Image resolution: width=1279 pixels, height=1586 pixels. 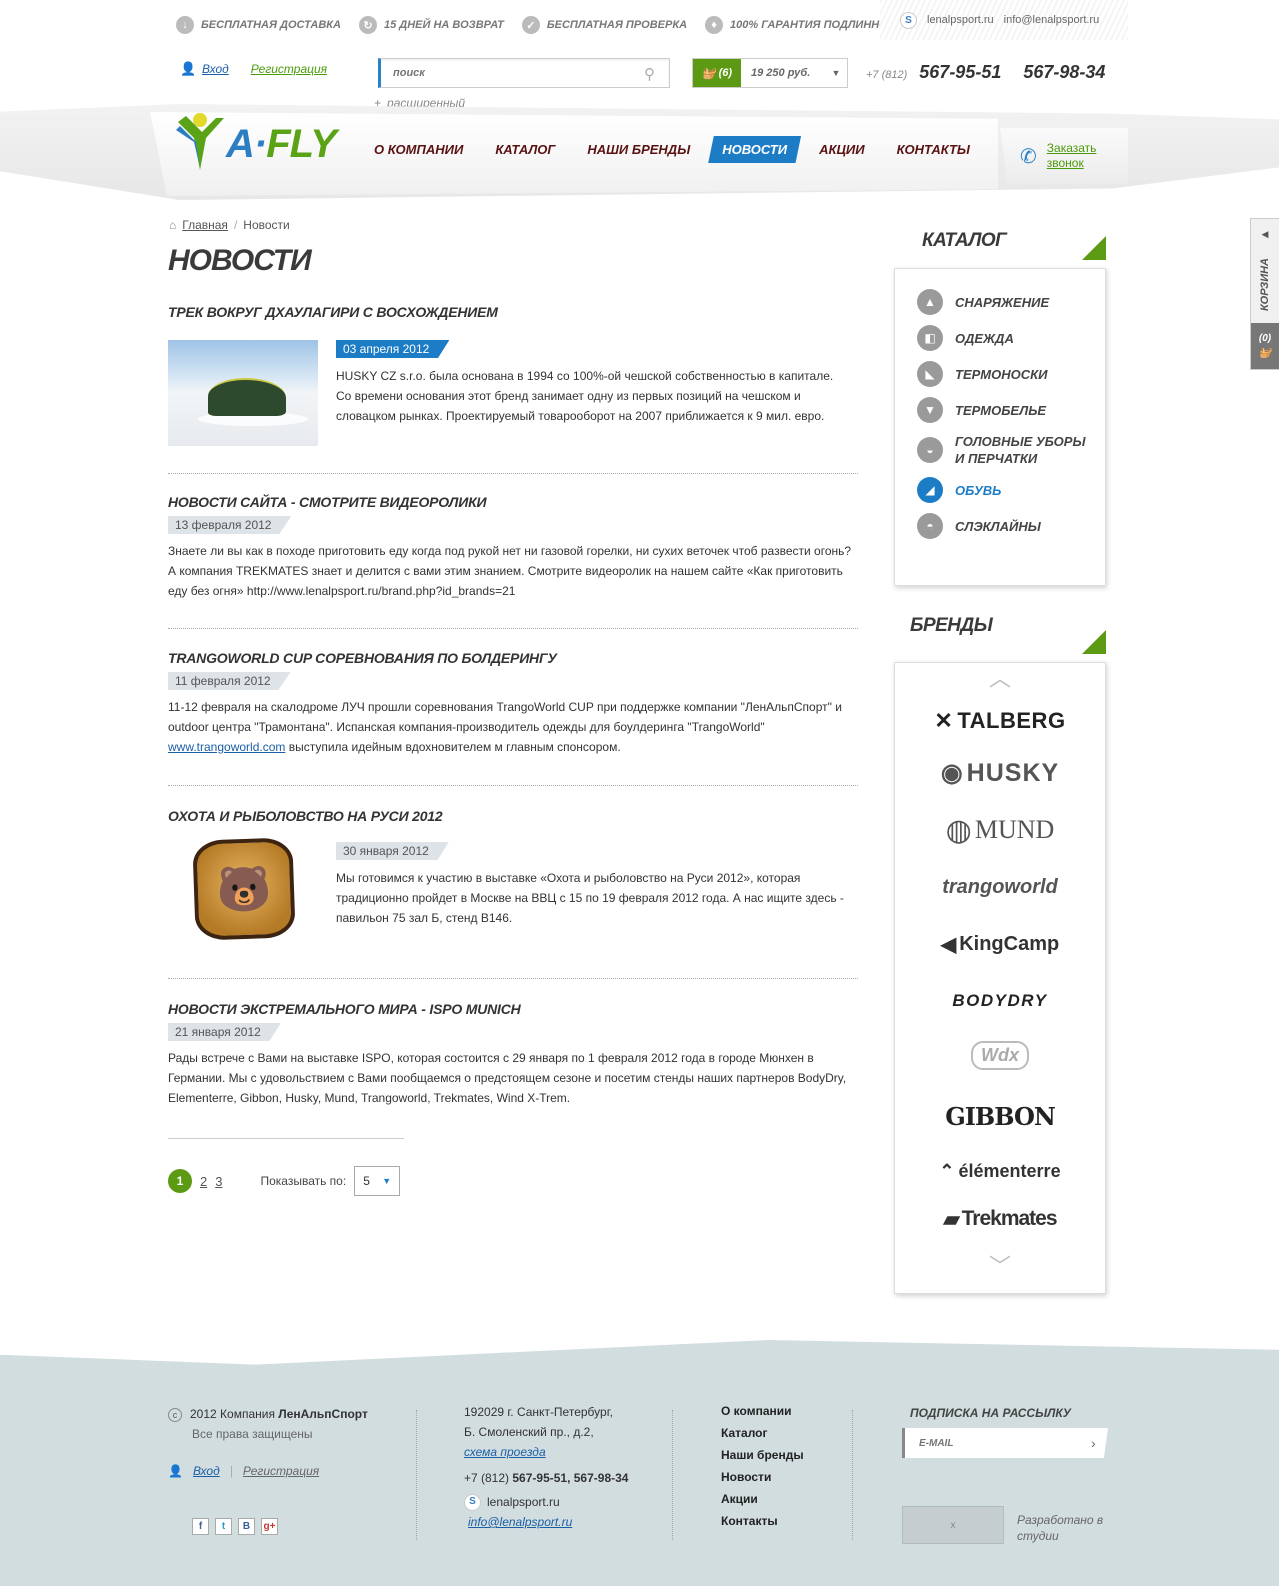 What do you see at coordinates (930, 450) in the screenshot?
I see `hat-icon: ◒` at bounding box center [930, 450].